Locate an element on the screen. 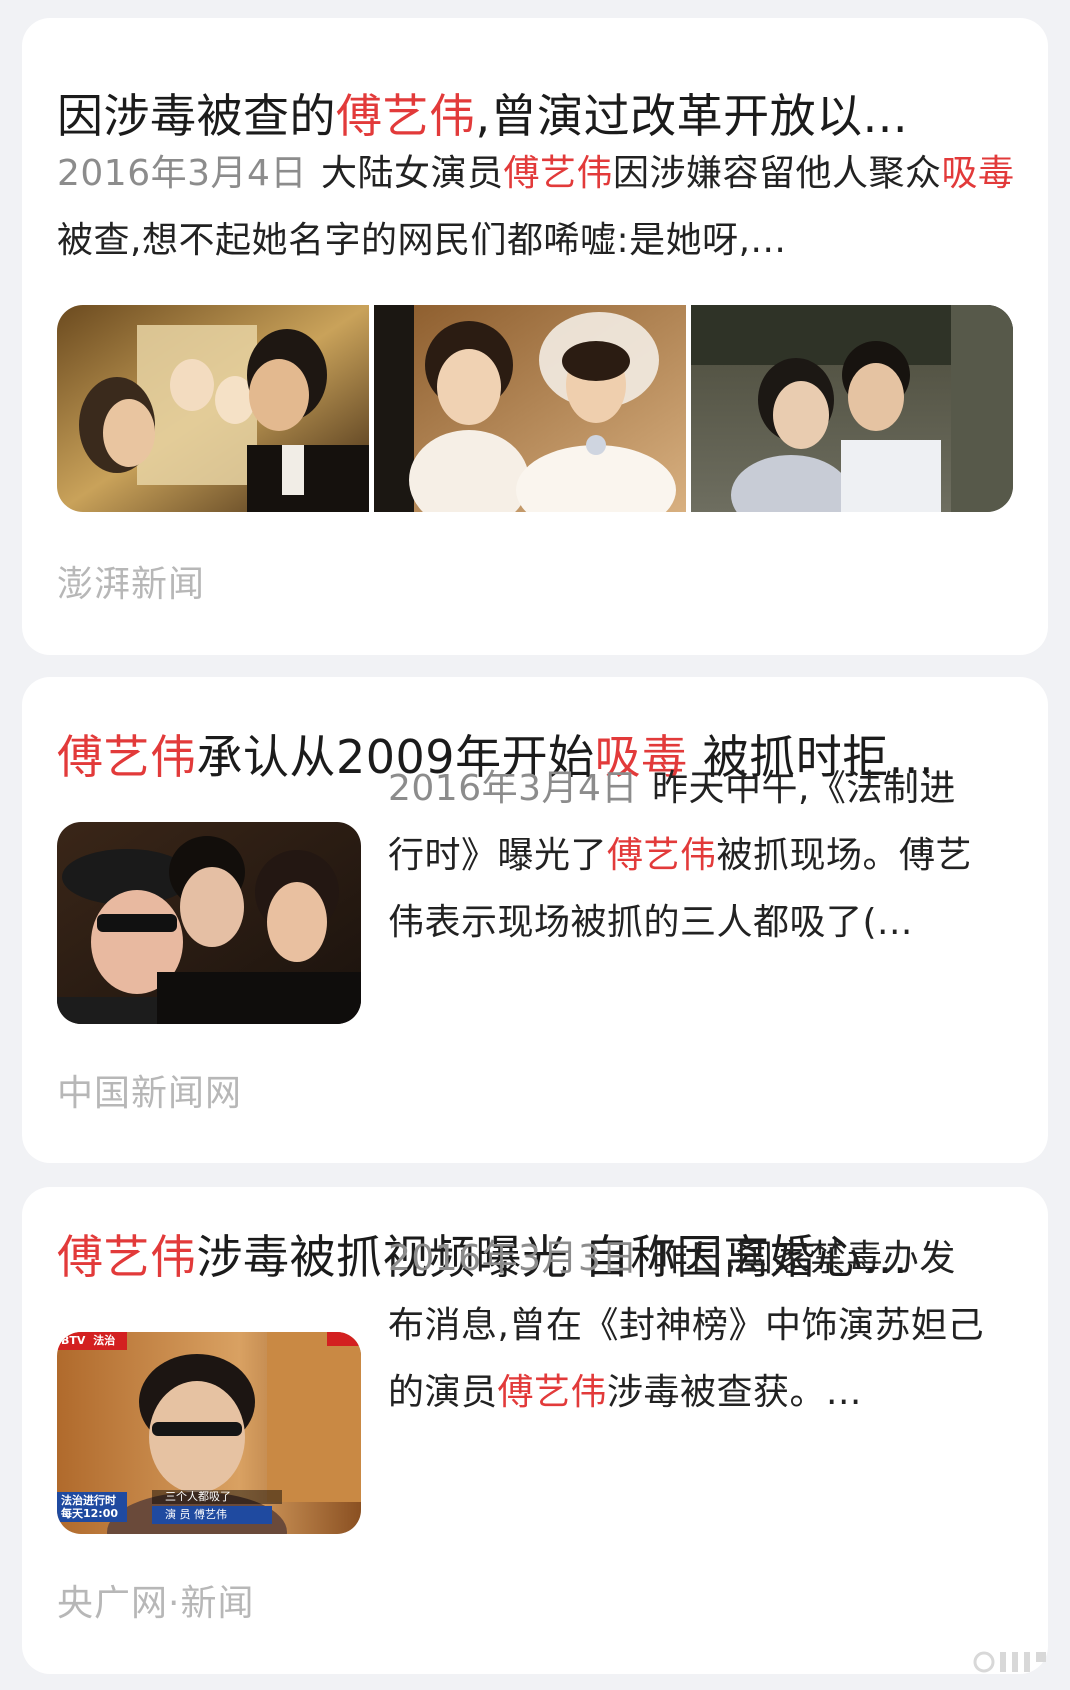  watermark-logo is located at coordinates (1012, 1662).